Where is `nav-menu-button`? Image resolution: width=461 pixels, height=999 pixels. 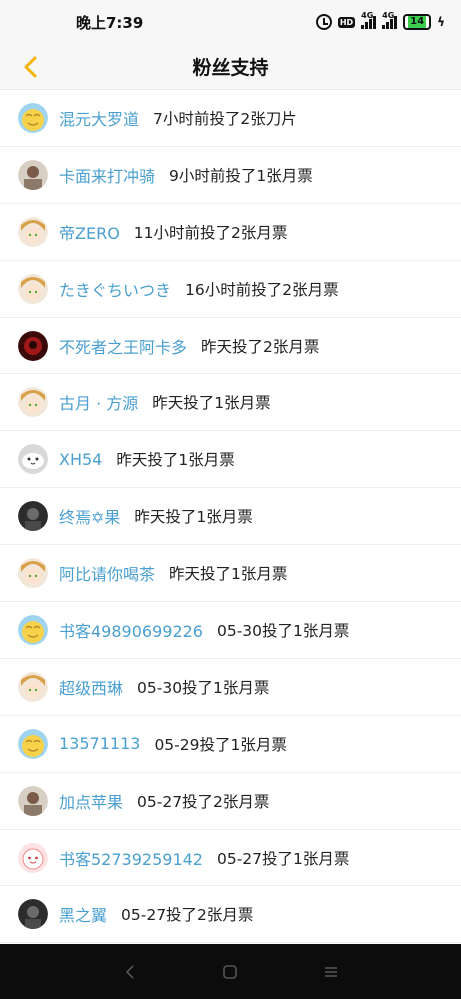 nav-menu-button is located at coordinates (331, 972).